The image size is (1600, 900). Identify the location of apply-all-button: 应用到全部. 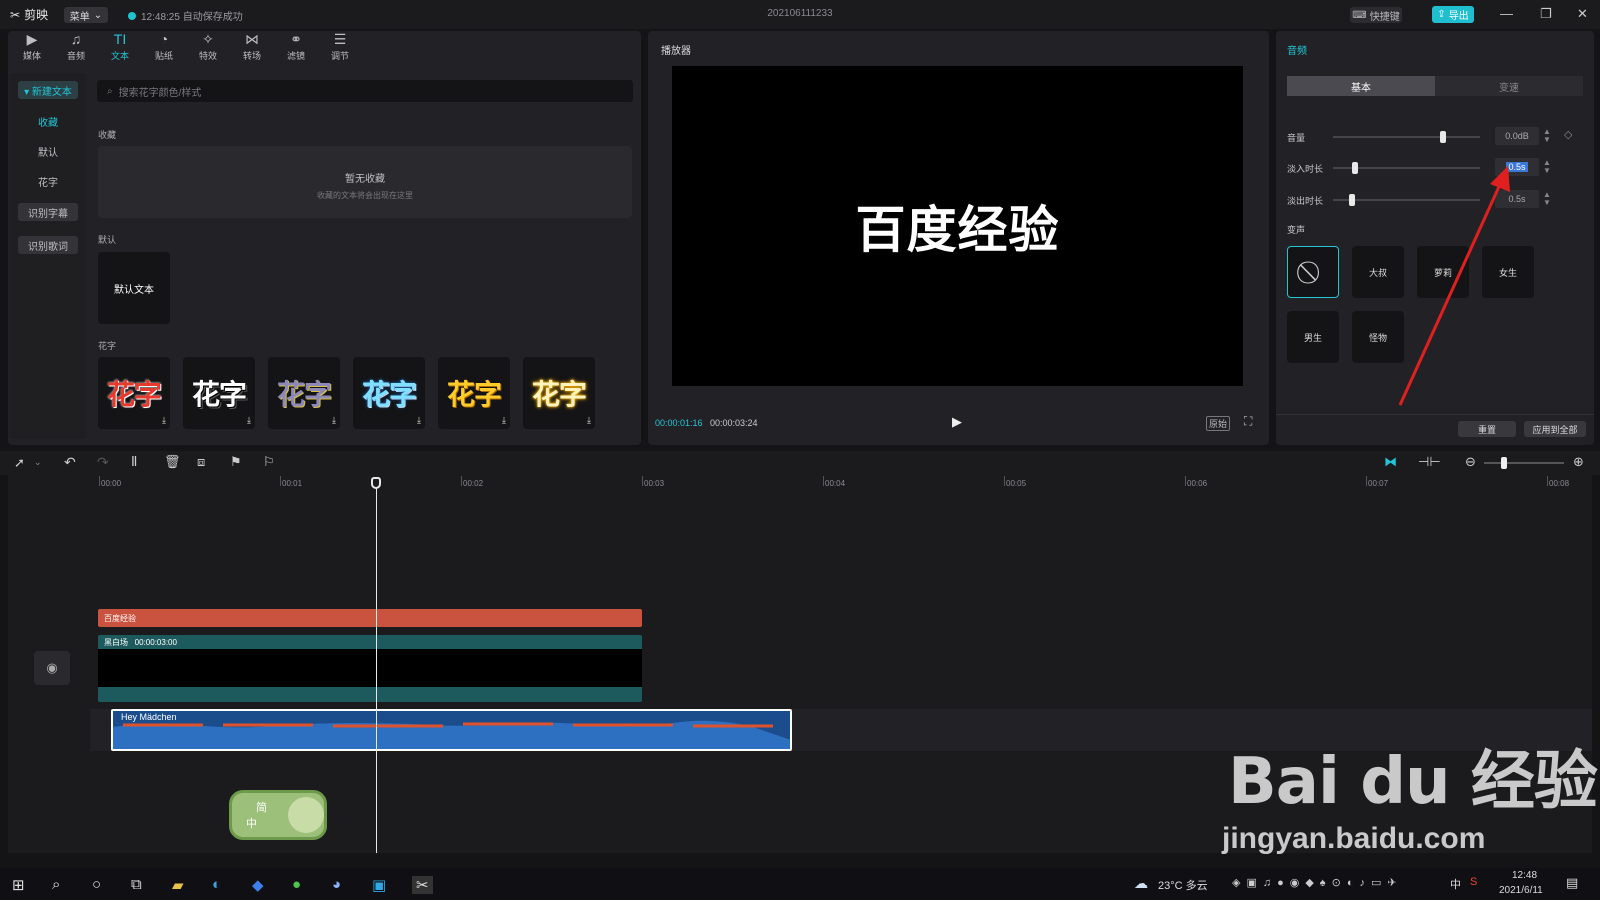
(1555, 429).